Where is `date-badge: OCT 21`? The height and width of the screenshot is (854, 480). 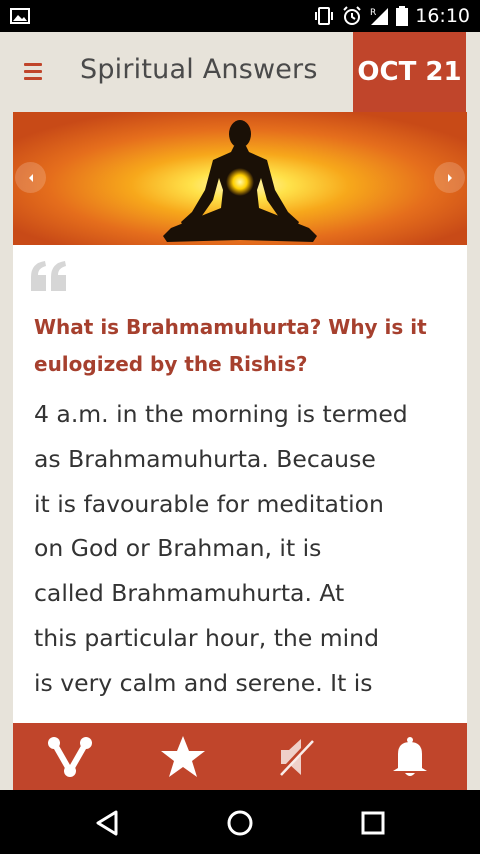 date-badge: OCT 21 is located at coordinates (409, 72).